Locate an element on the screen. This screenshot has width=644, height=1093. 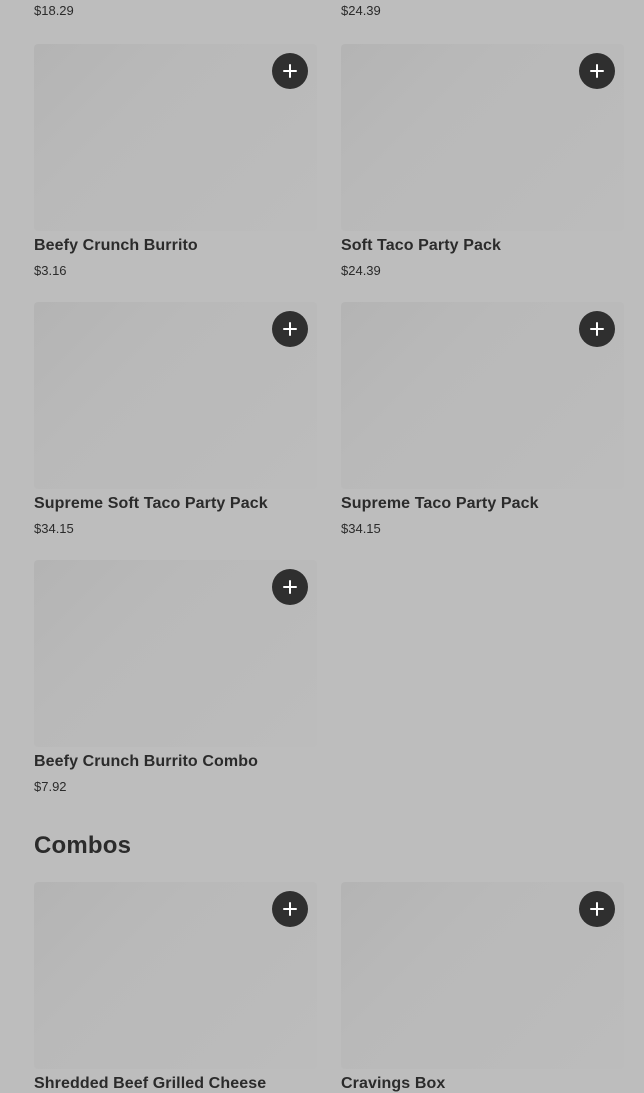
menu-item-card: Shredded Beef Grilled Cheese is located at coordinates (175, 987).